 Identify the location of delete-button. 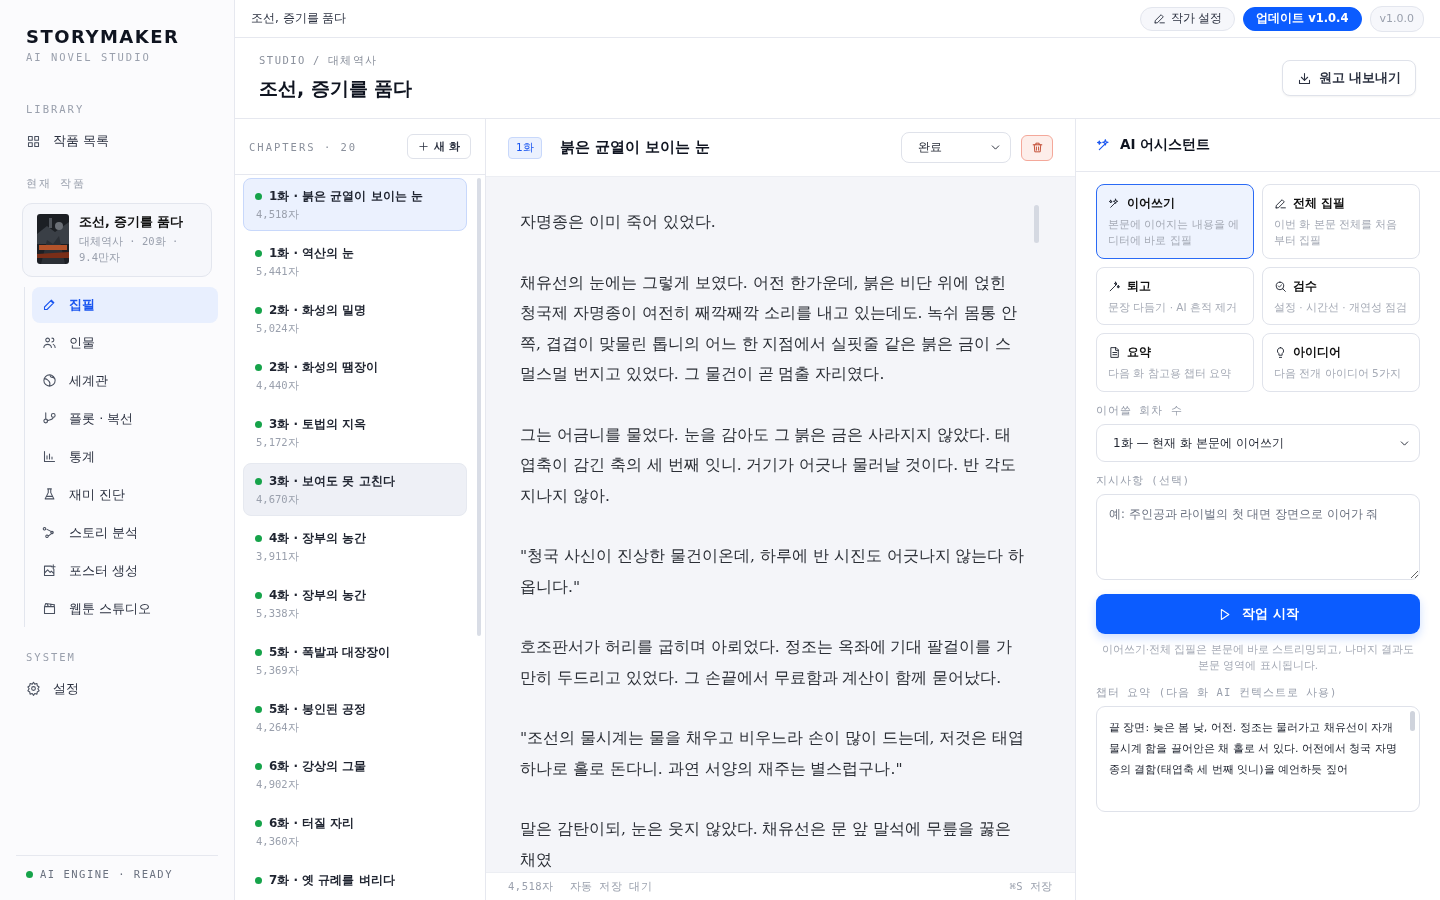
(1037, 147).